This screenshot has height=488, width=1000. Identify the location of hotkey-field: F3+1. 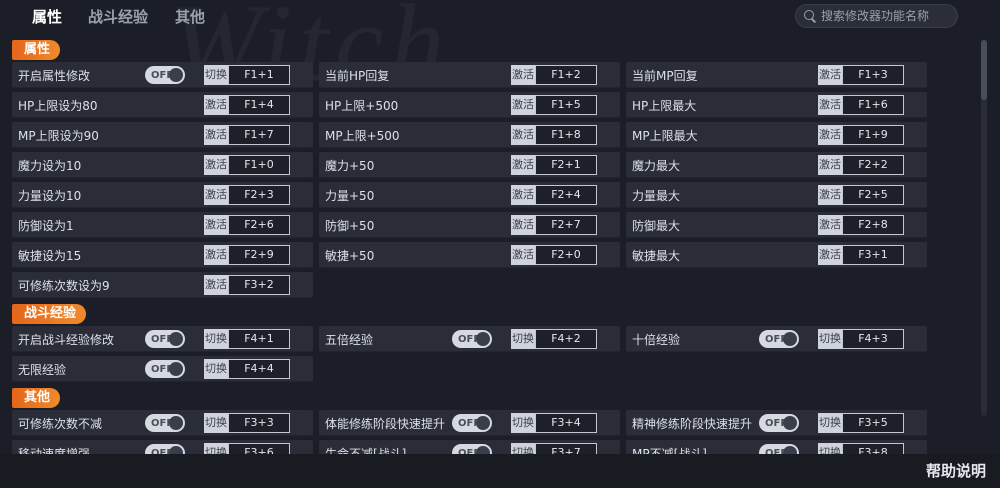
(873, 255).